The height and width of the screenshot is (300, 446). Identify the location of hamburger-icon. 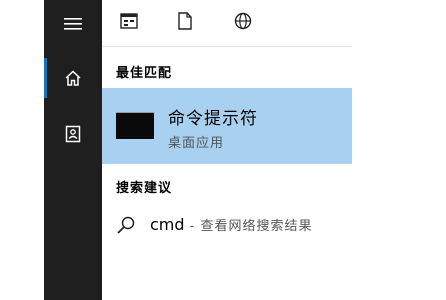
(73, 24).